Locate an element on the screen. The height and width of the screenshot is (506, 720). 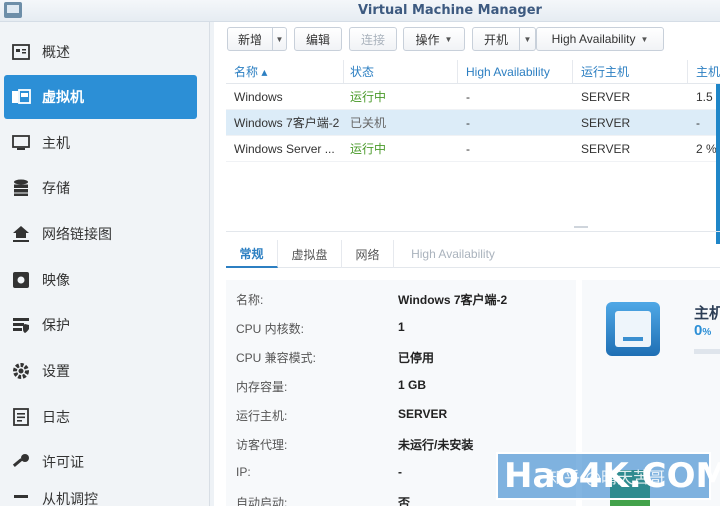
connect-button: 连接 is located at coordinates (373, 39).